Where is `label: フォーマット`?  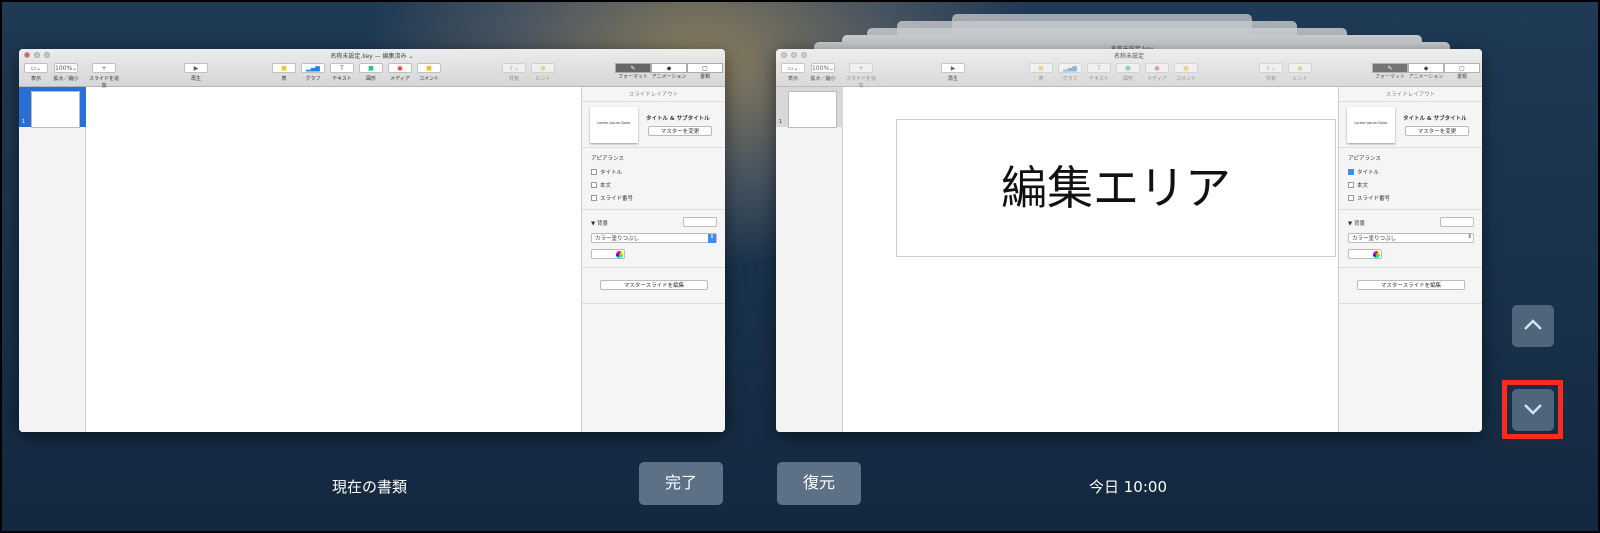
label: フォーマット is located at coordinates (1389, 77).